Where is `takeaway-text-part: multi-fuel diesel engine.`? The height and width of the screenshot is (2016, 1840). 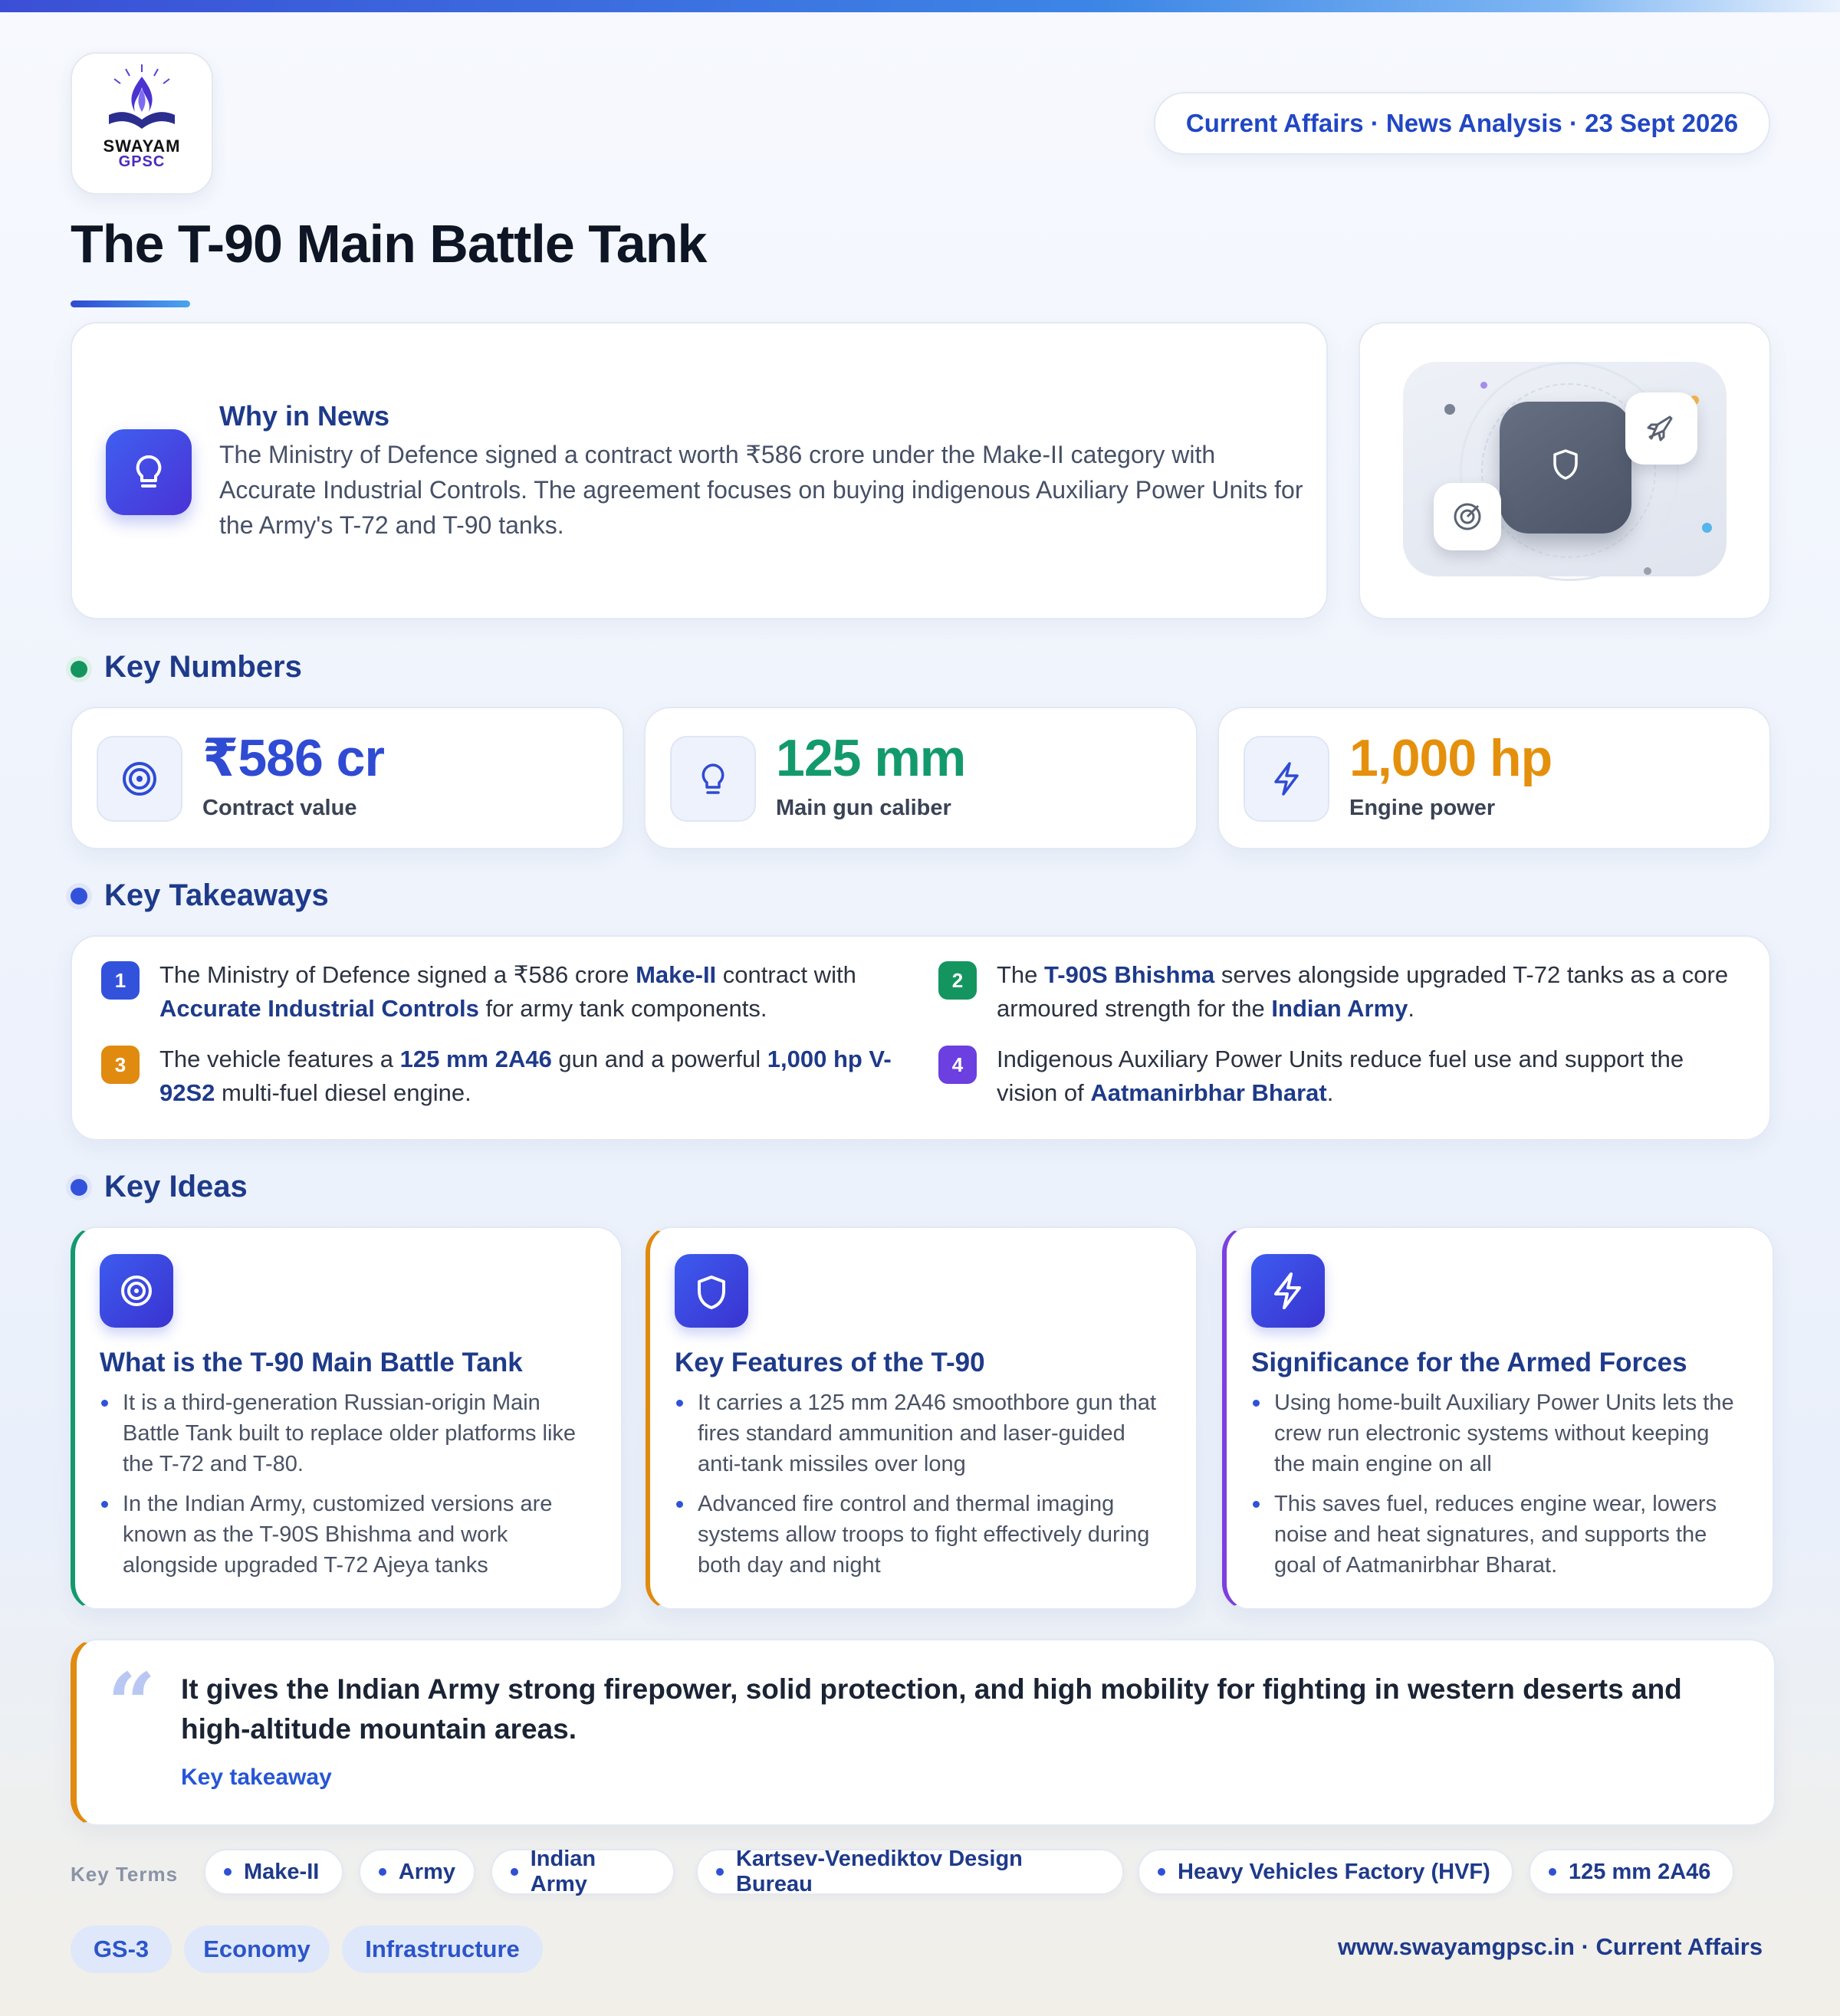 takeaway-text-part: multi-fuel diesel engine. is located at coordinates (343, 1092).